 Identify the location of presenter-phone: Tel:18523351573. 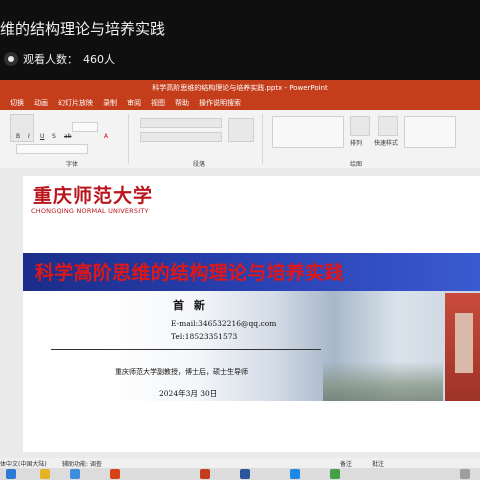
(204, 336).